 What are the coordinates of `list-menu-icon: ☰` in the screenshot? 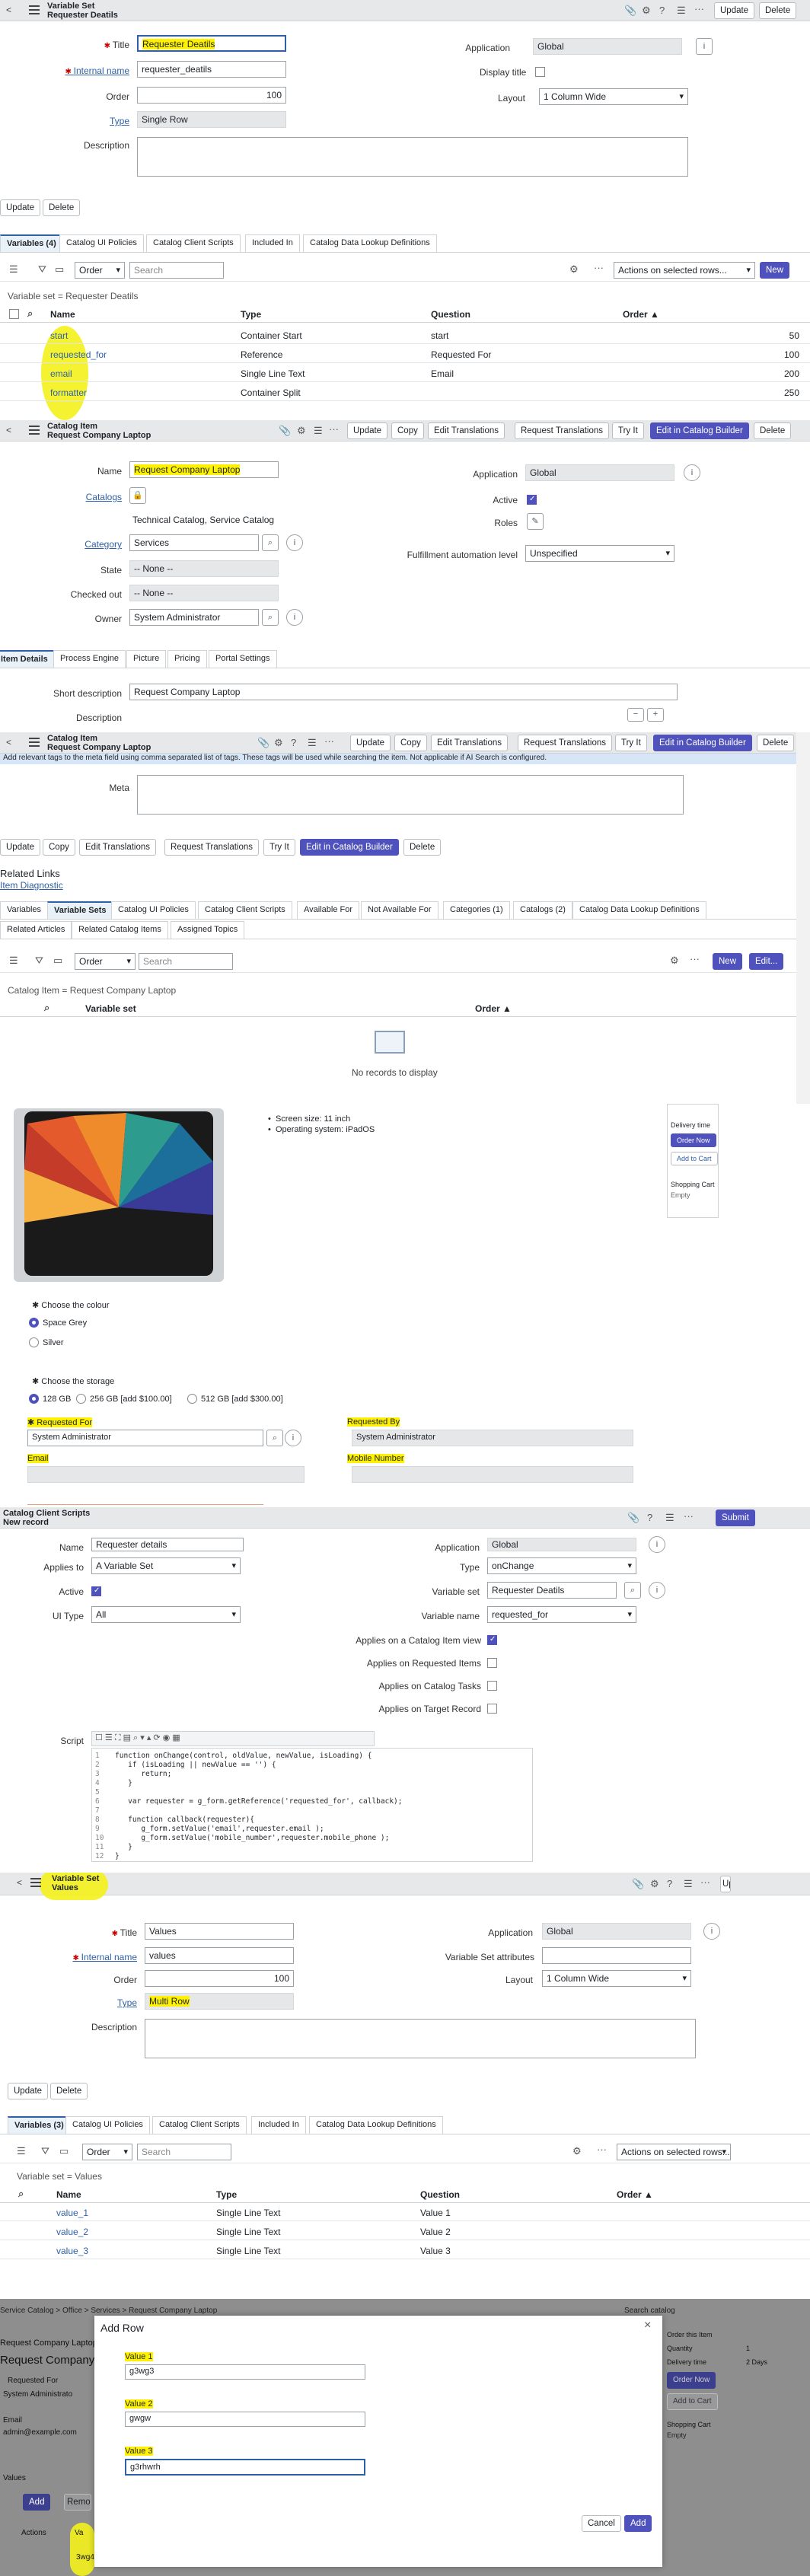 It's located at (13, 961).